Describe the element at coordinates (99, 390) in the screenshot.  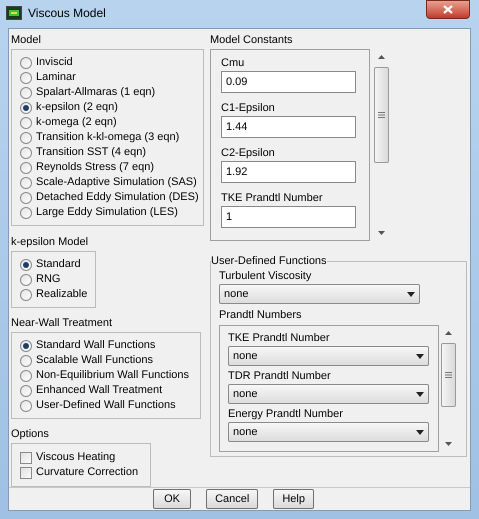
I see `radio-label: Enhanced Wall Treatment` at that location.